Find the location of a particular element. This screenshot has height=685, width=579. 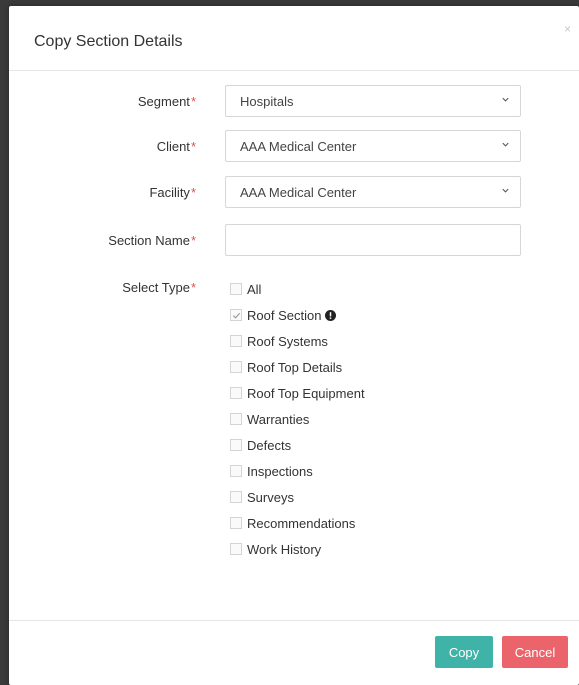

checkbox-label: Roof Top Details is located at coordinates (295, 367).